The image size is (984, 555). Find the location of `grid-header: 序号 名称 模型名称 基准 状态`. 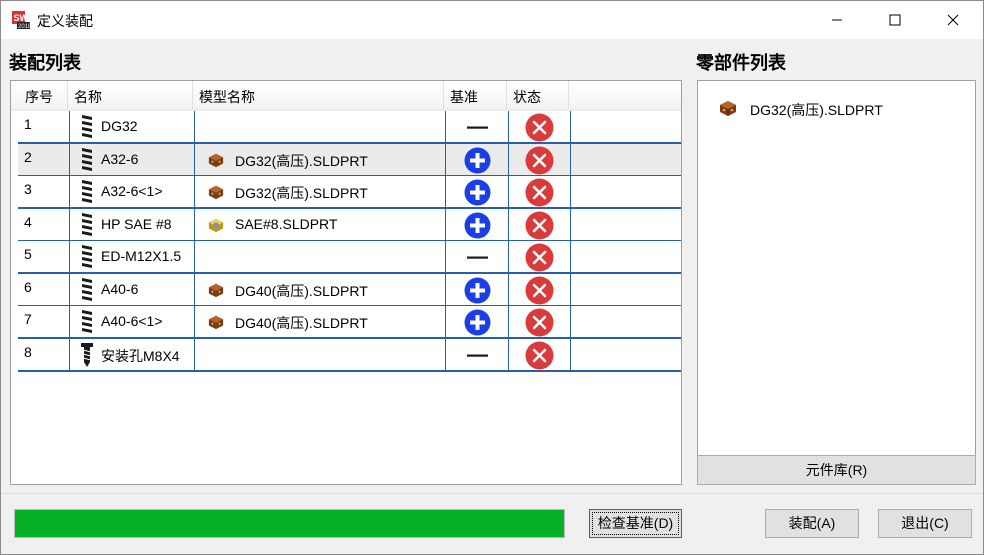

grid-header: 序号 名称 模型名称 基准 状态 is located at coordinates (346, 96).